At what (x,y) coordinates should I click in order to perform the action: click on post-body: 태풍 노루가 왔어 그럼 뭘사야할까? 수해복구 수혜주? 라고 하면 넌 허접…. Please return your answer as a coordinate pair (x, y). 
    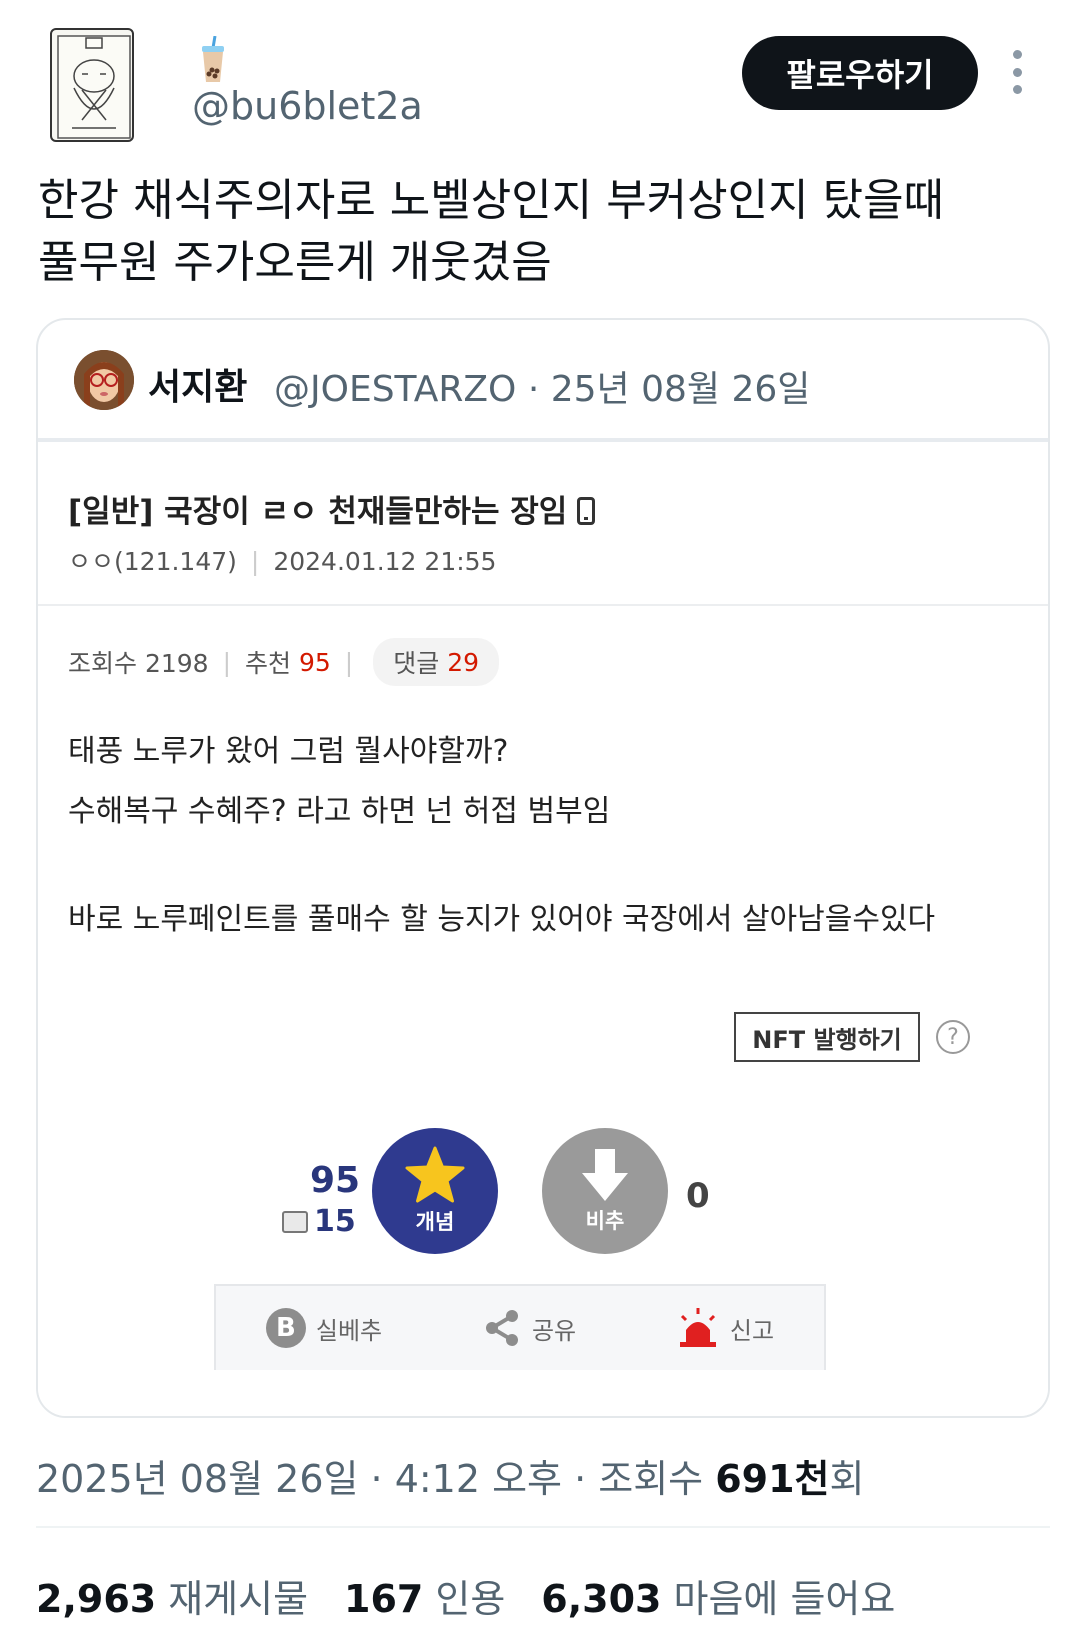
    Looking at the image, I should click on (501, 836).